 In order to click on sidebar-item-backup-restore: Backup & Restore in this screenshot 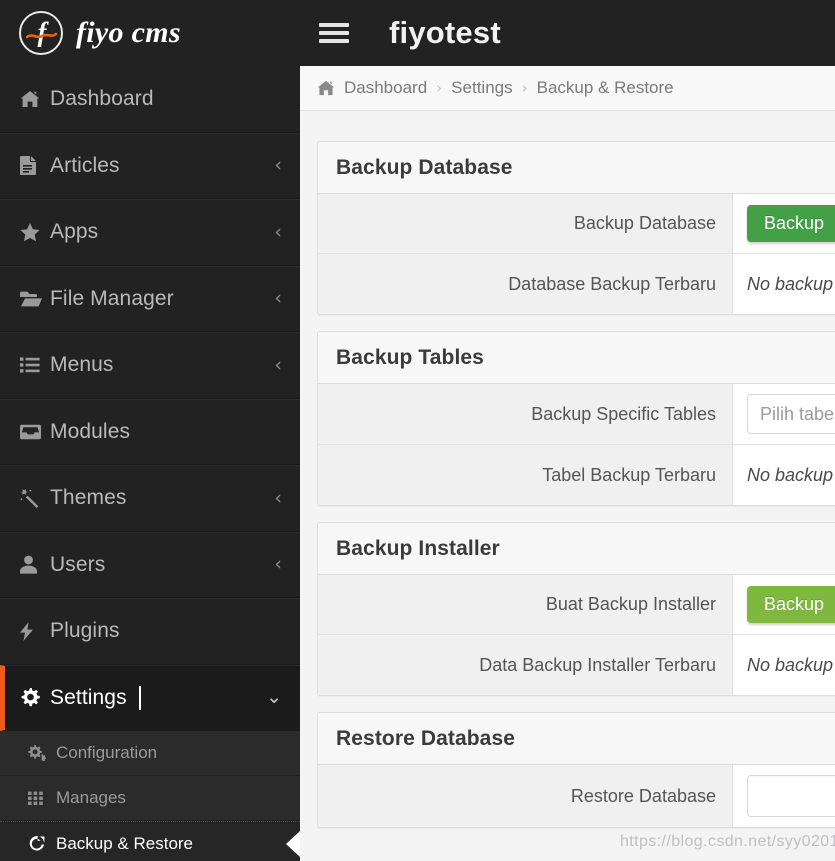, I will do `click(150, 841)`.